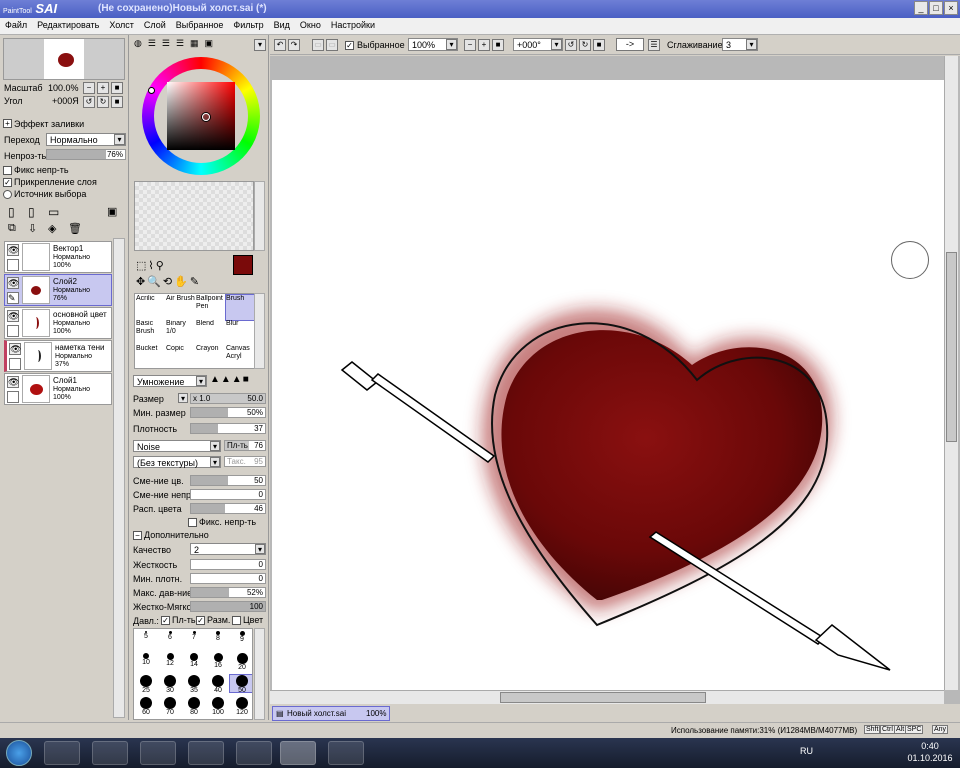 The width and height of the screenshot is (960, 768). I want to click on flip-button: ->, so click(630, 44).